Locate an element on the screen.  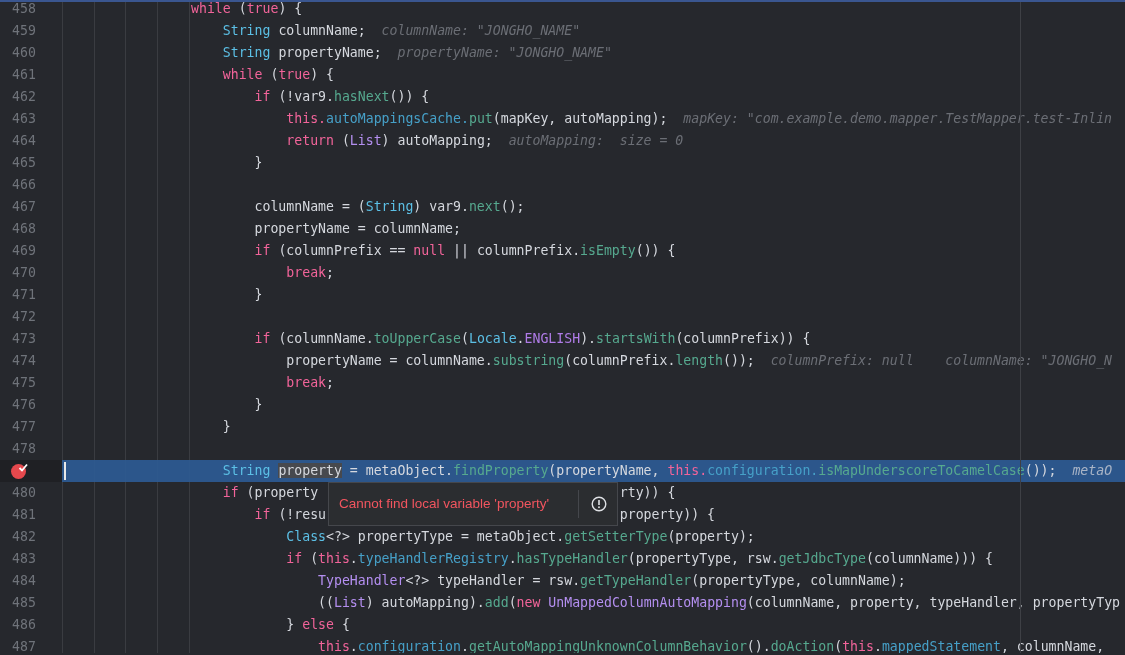
line-number: 471 is located at coordinates (24, 295).